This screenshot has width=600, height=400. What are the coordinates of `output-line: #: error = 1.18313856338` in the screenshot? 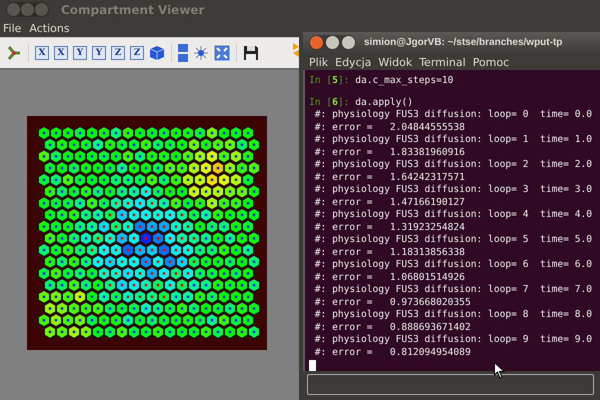 It's located at (389, 253).